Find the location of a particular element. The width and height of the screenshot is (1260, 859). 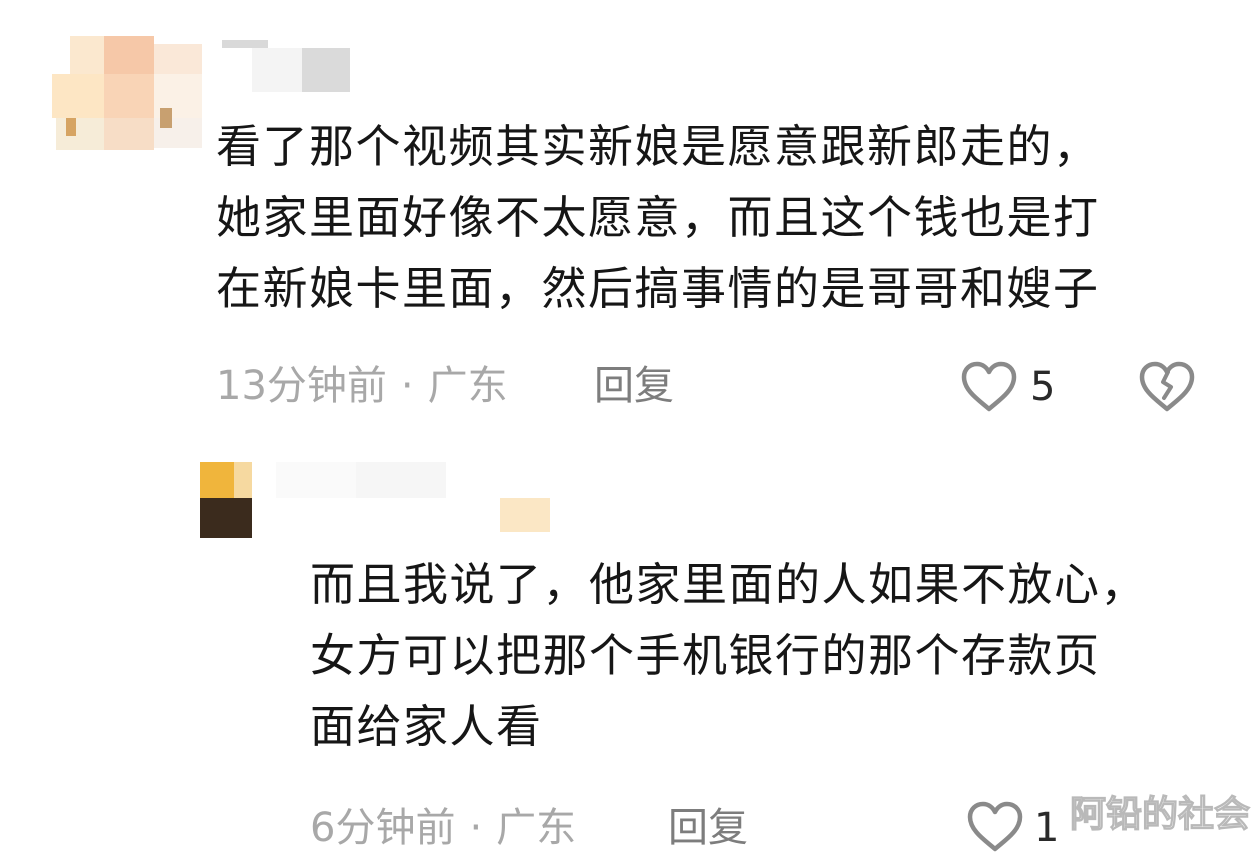

comment-line: 面给家人看 is located at coordinates (426, 726).